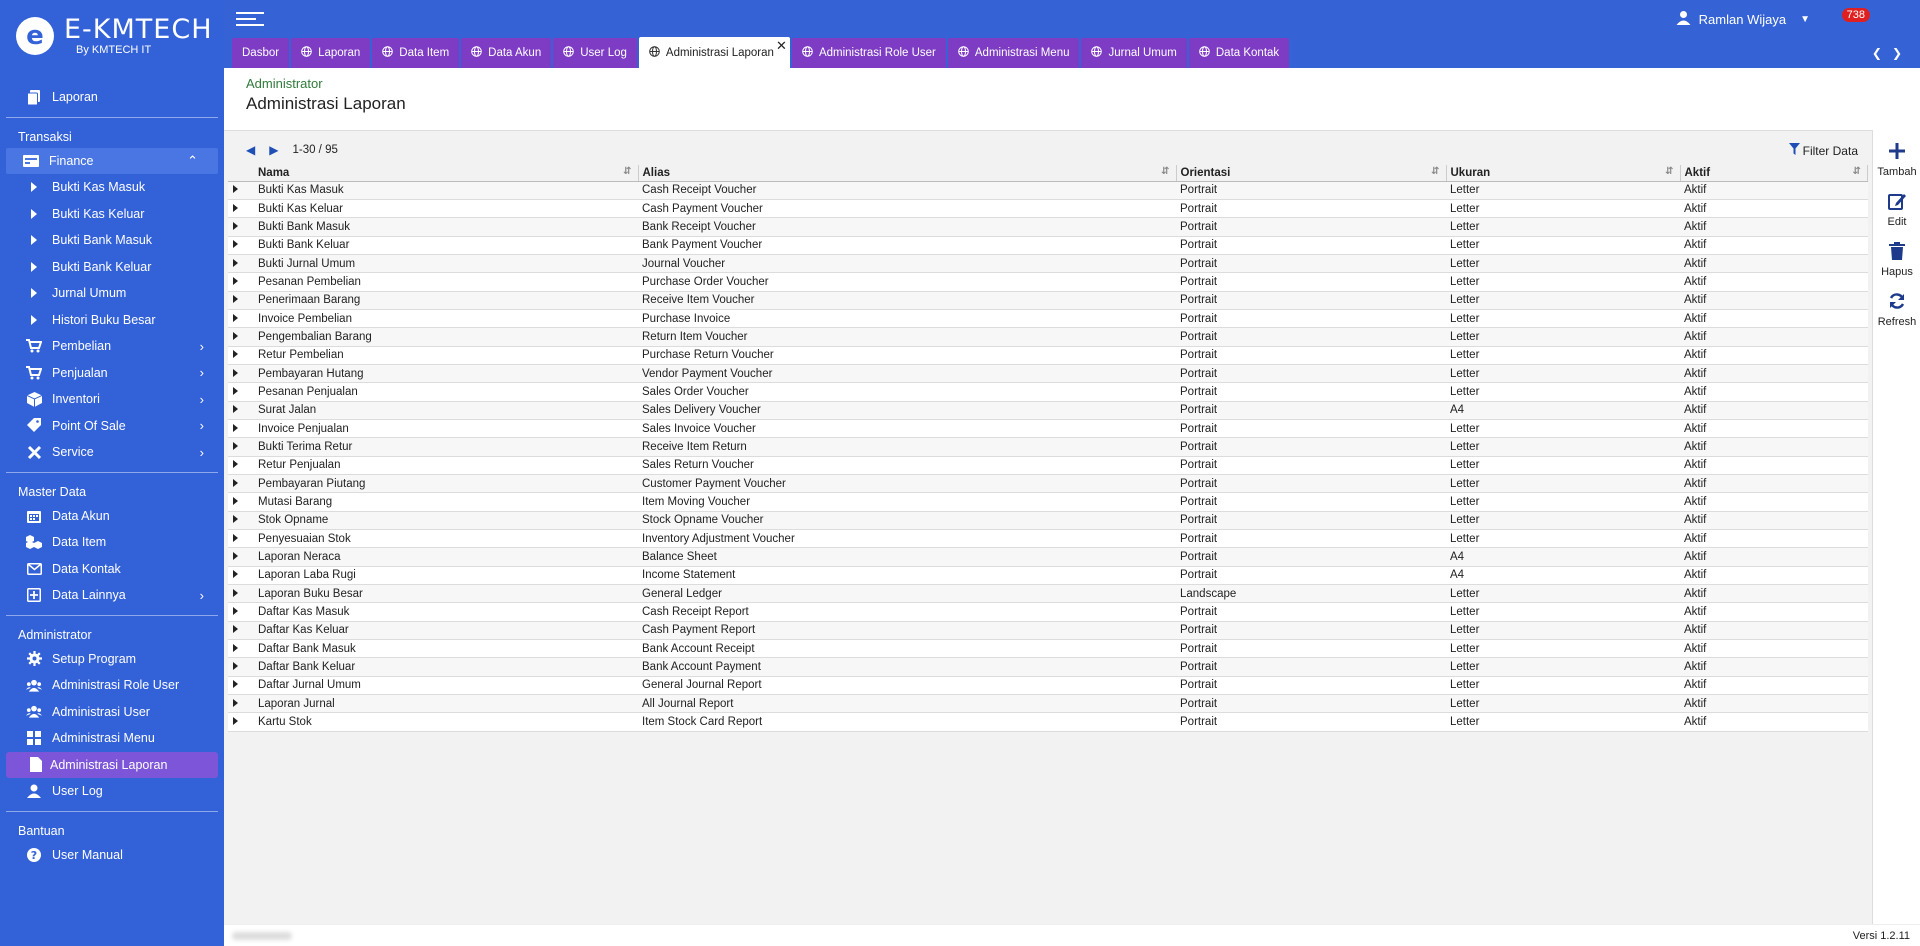 The width and height of the screenshot is (1920, 946). Describe the element at coordinates (112, 293) in the screenshot. I see `sidebar-item-jurnal-umum: Jurnal Umum` at that location.